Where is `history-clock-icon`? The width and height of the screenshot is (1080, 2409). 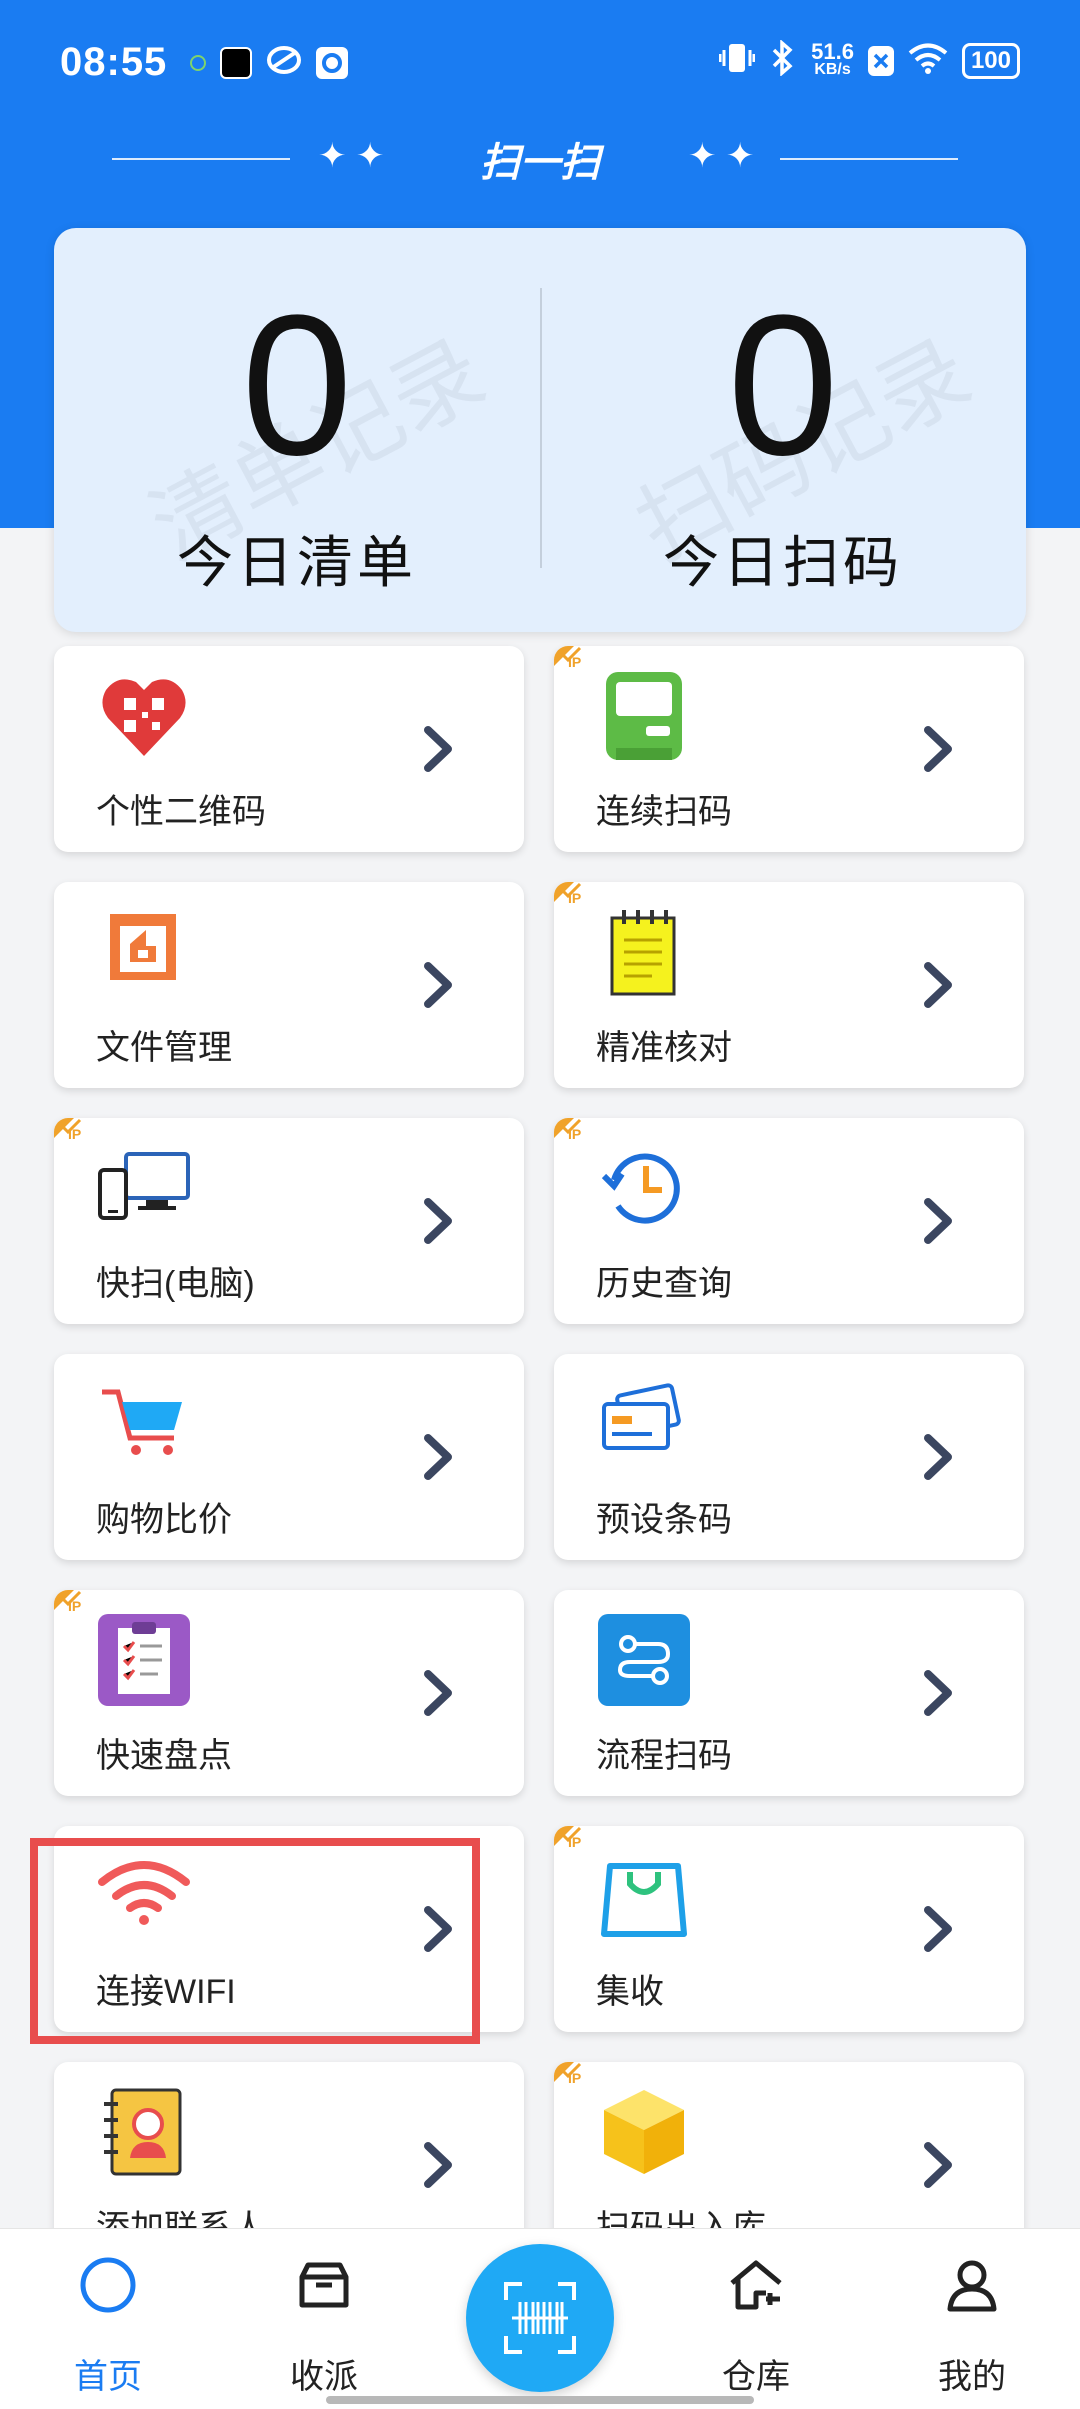 history-clock-icon is located at coordinates (644, 1188).